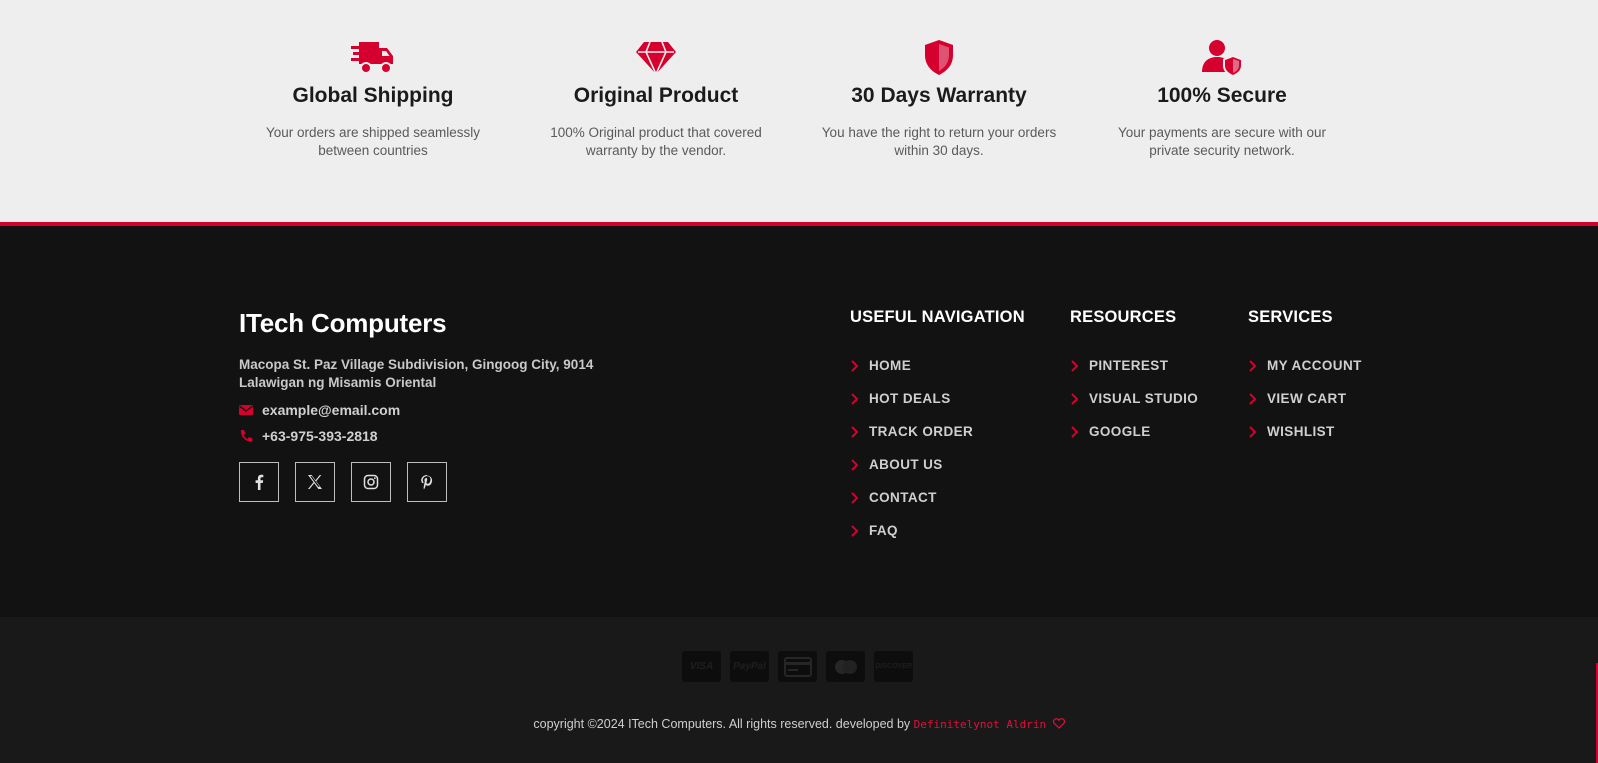 Image resolution: width=1598 pixels, height=763 pixels. I want to click on instagram-icon, so click(371, 482).